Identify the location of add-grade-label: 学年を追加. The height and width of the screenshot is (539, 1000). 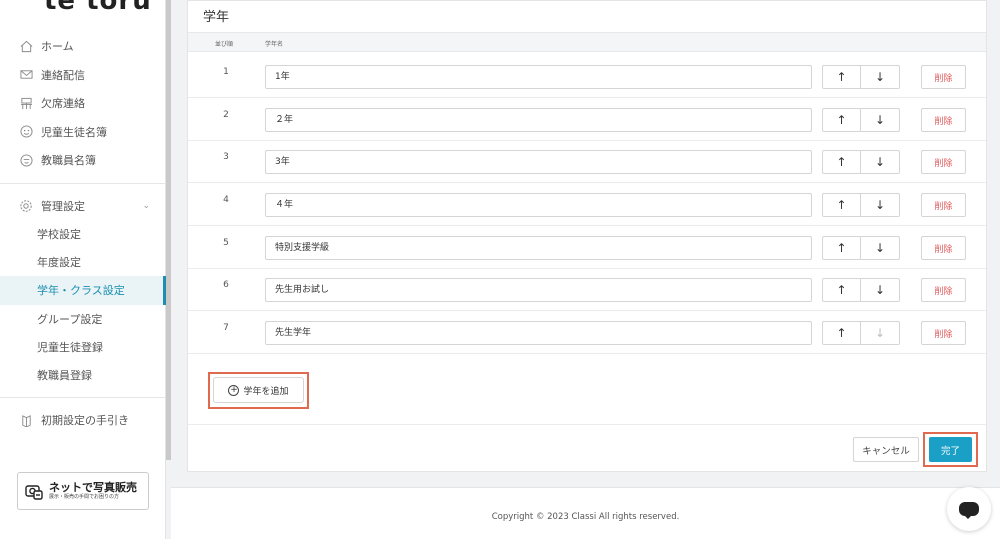
(266, 391).